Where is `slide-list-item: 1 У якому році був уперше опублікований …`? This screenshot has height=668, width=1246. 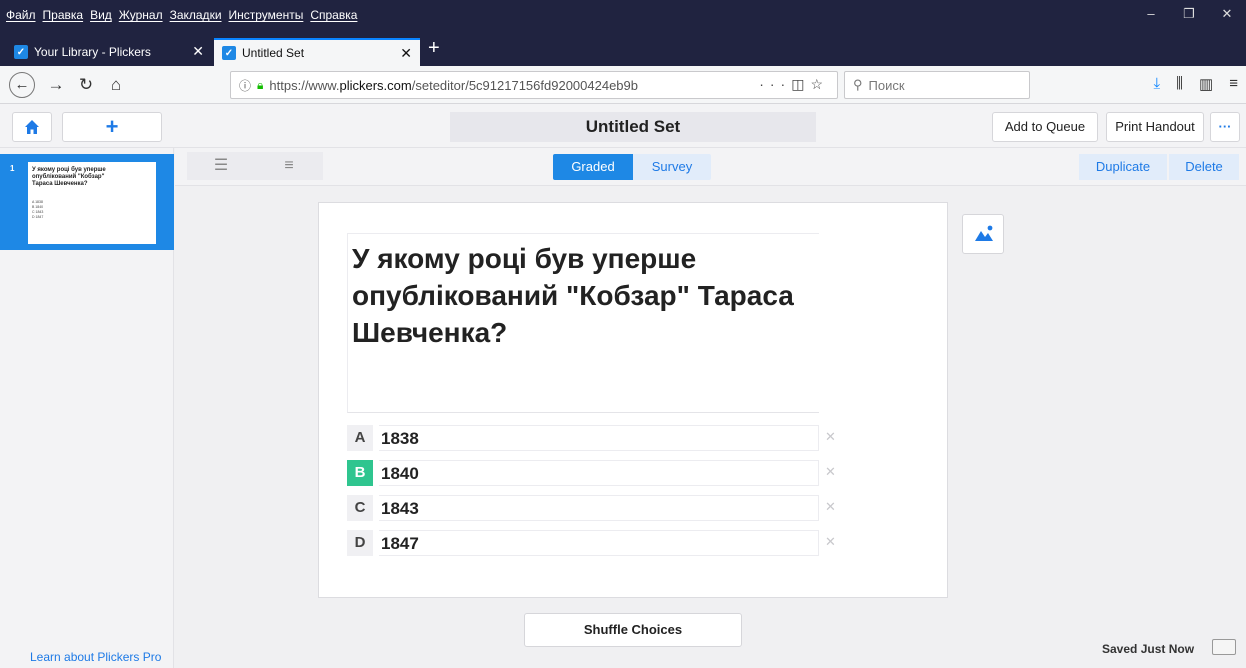
slide-list-item: 1 У якому році був уперше опублікований … is located at coordinates (87, 202).